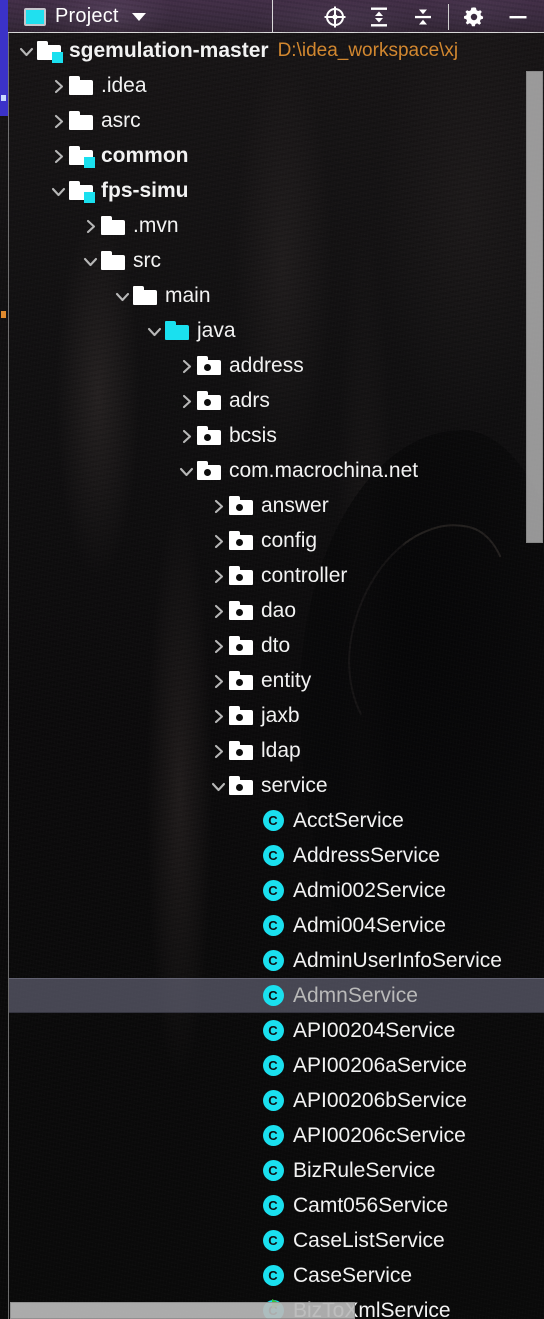  What do you see at coordinates (276, 785) in the screenshot?
I see `tree-row: service` at bounding box center [276, 785].